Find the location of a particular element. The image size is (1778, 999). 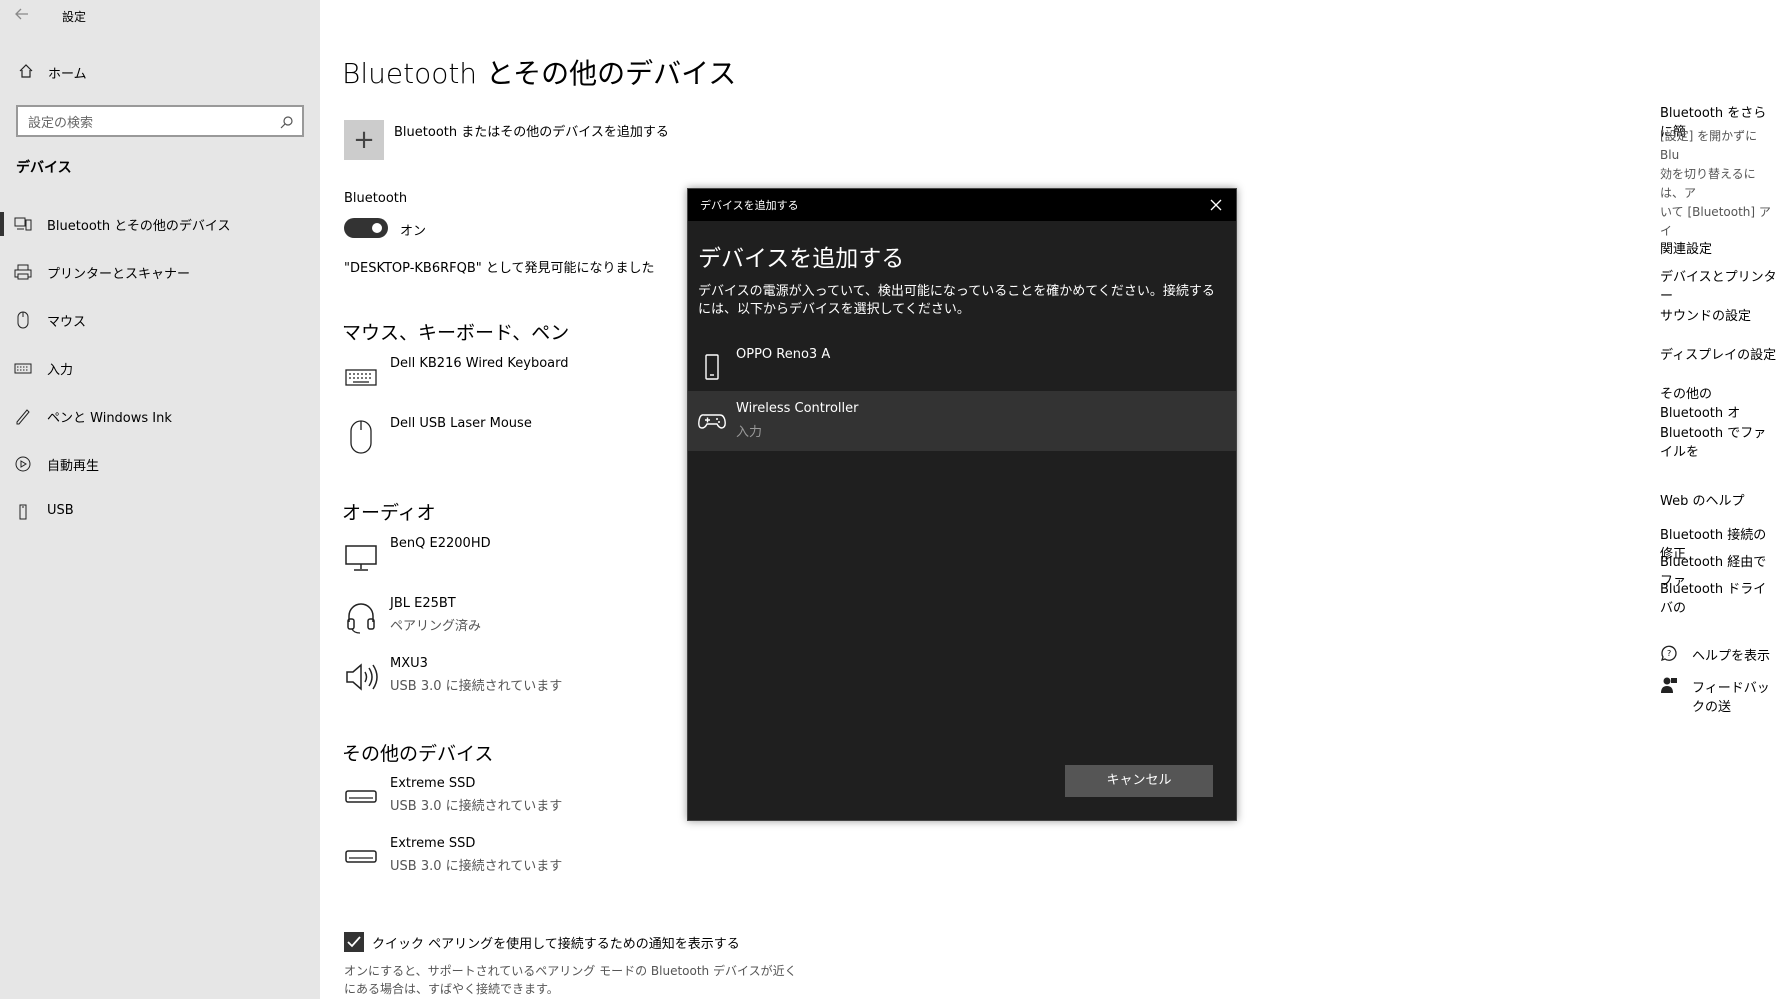

device-name: Dell USB Laser Mouse is located at coordinates (461, 423).